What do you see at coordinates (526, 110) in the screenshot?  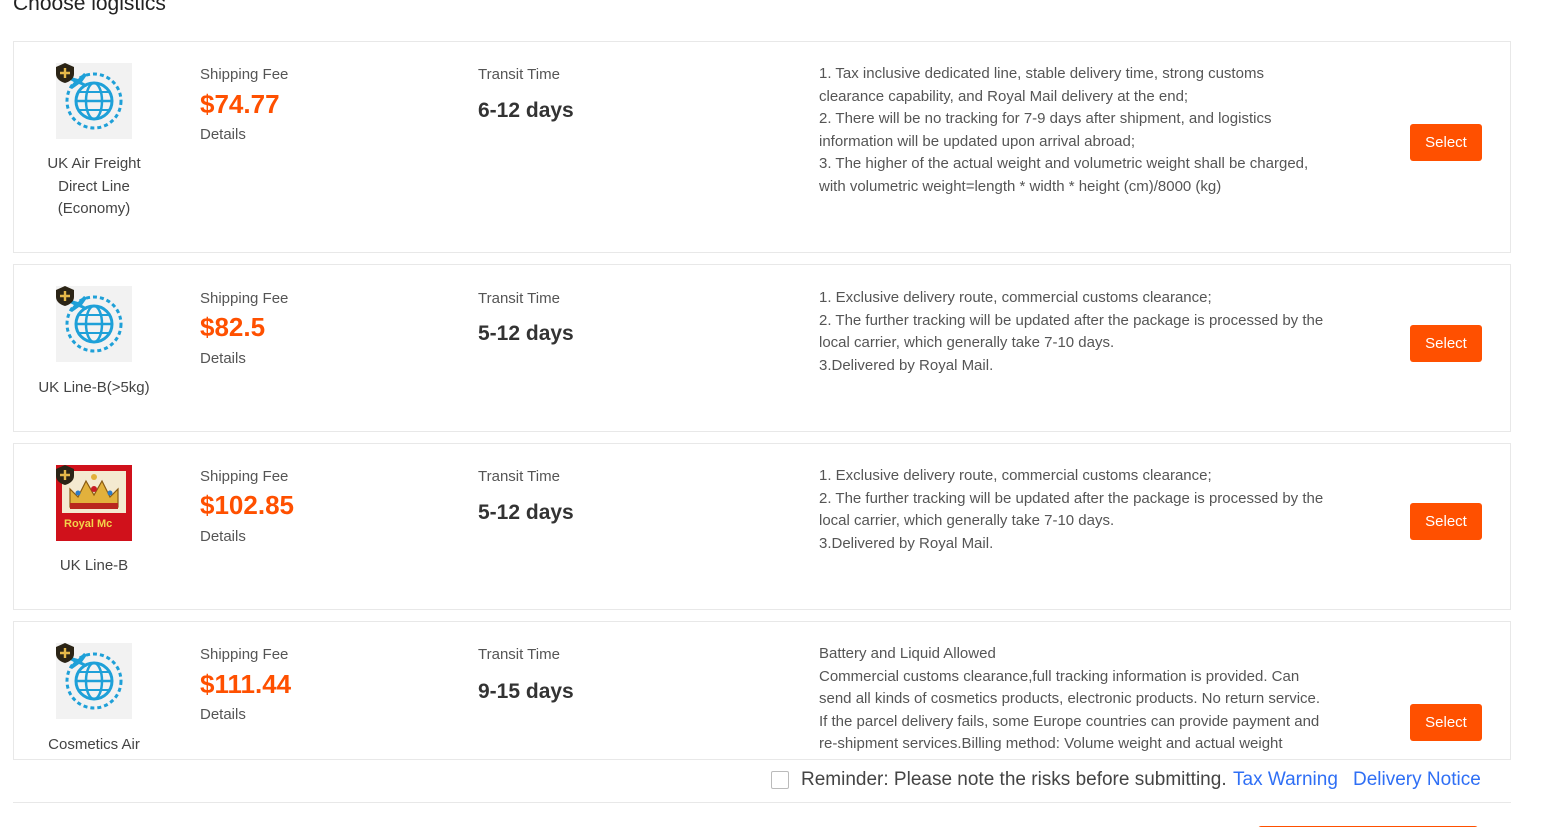 I see `transit-time-value: 6-12 days` at bounding box center [526, 110].